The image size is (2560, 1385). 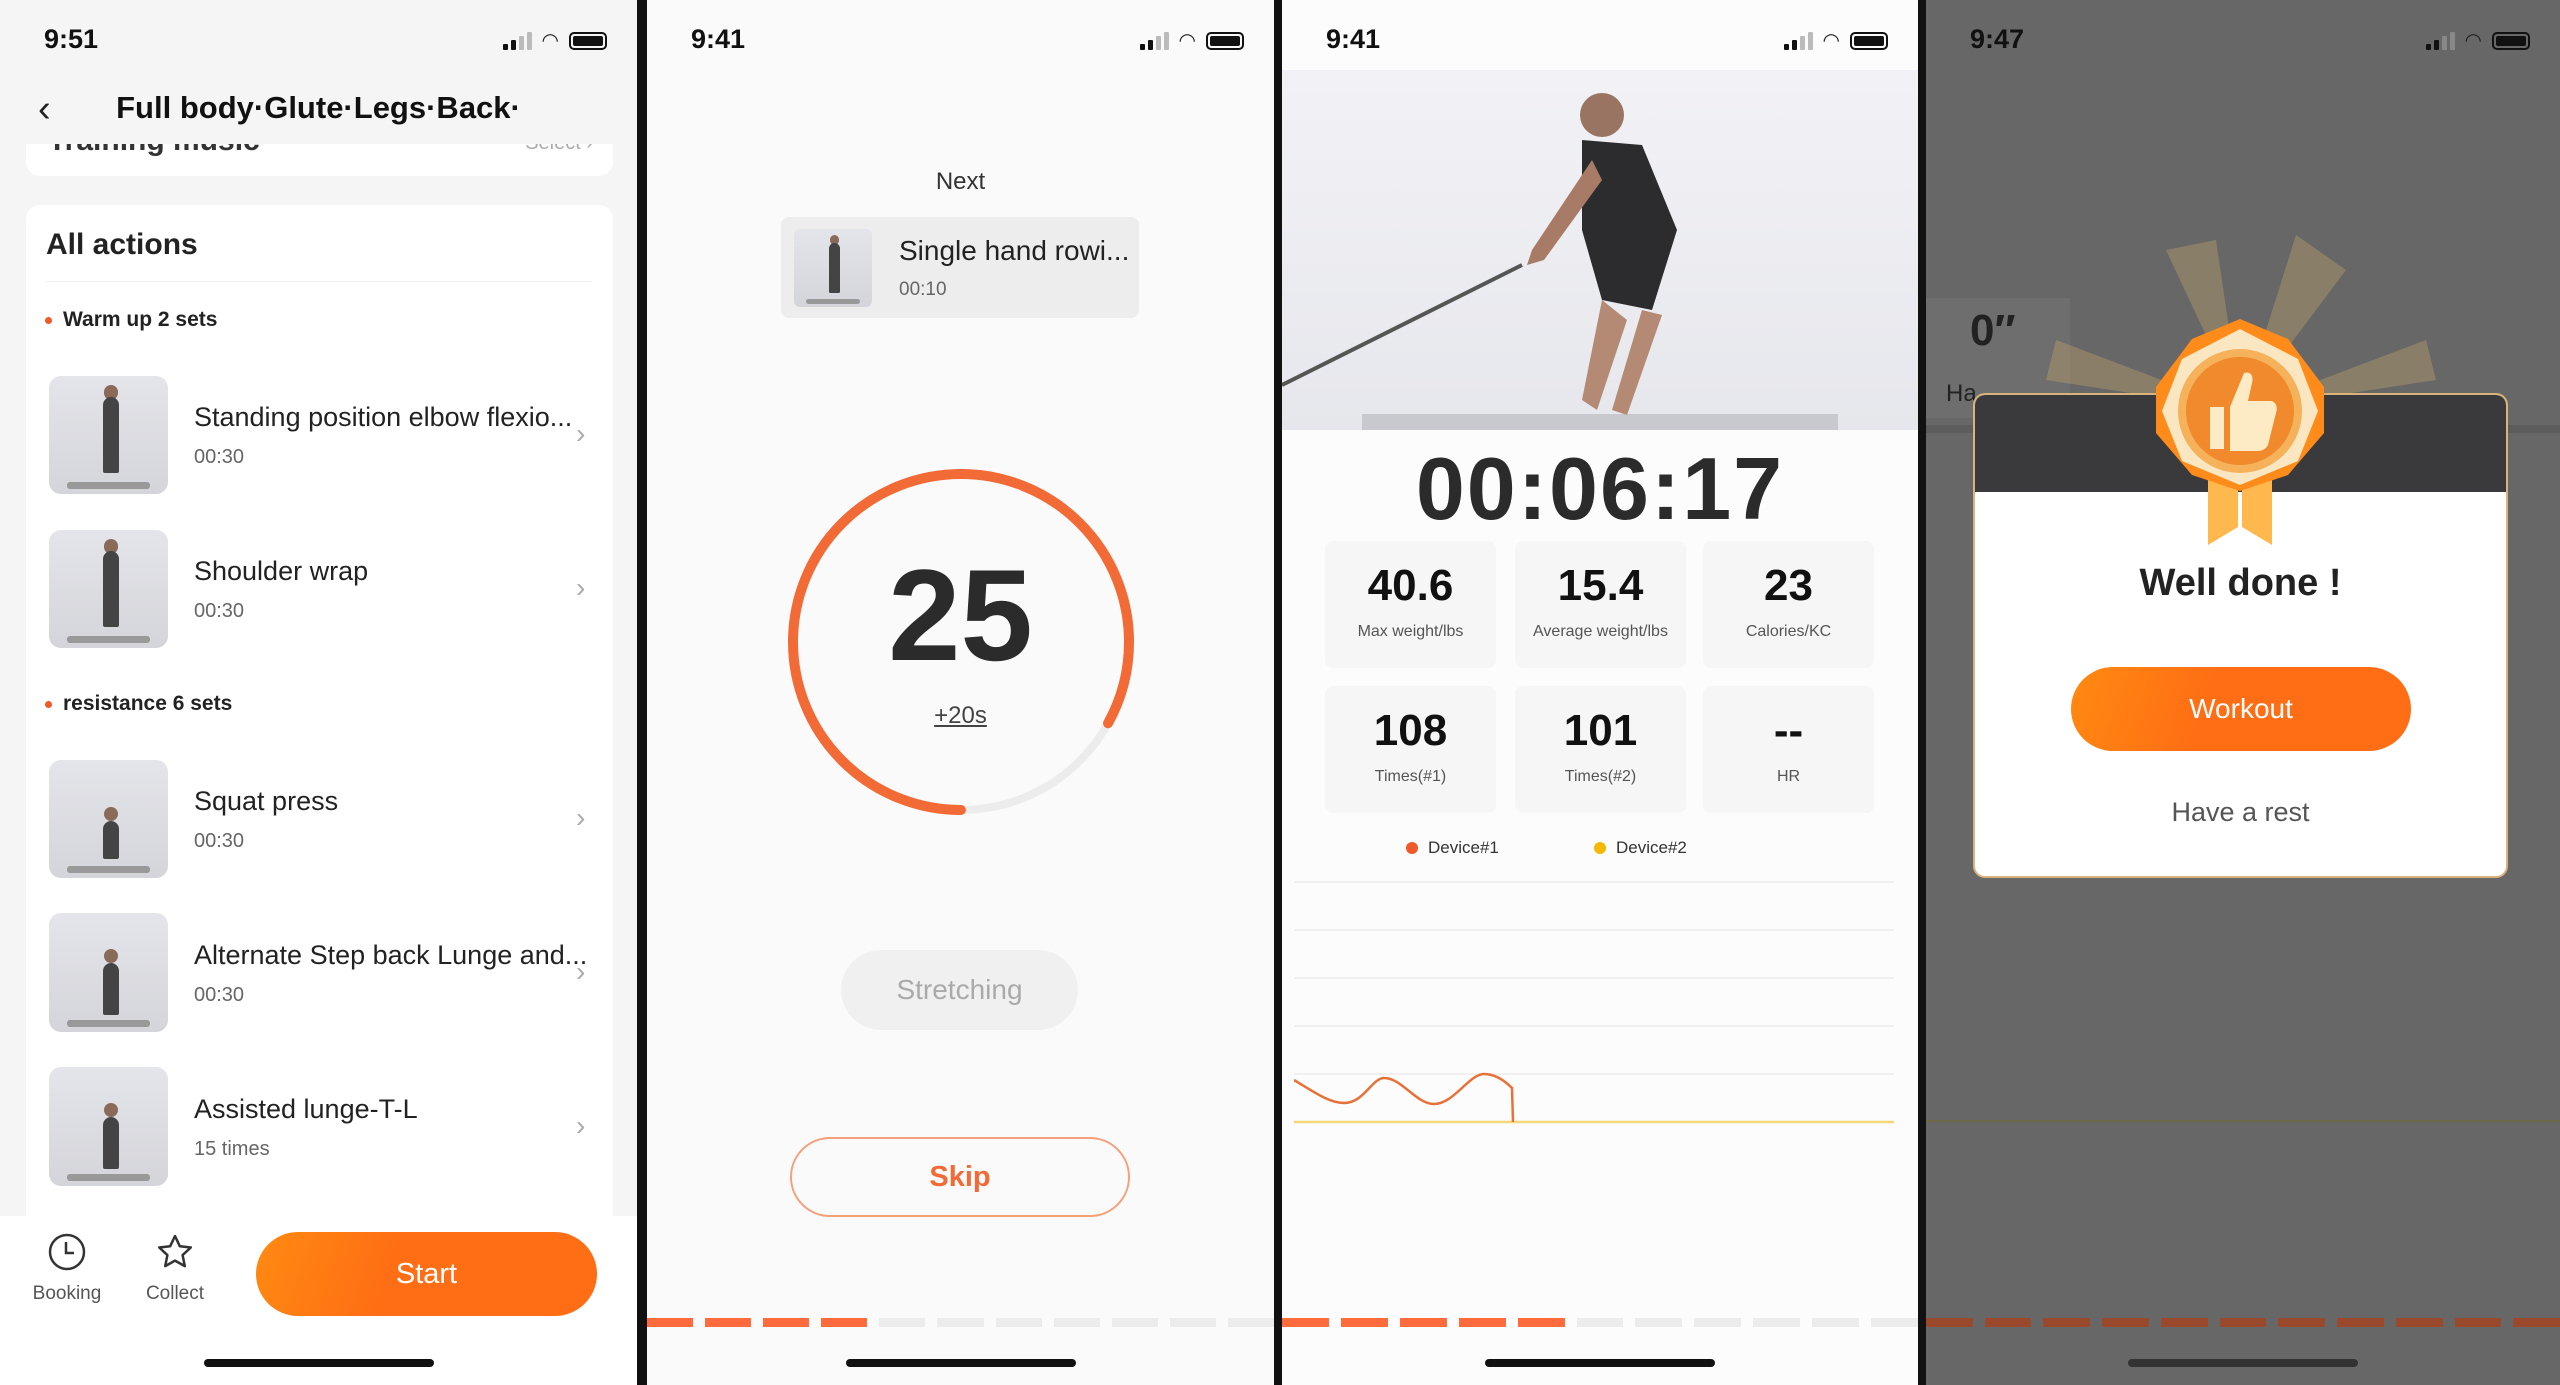 What do you see at coordinates (2240, 812) in the screenshot?
I see `have-a-rest-button: Have a rest` at bounding box center [2240, 812].